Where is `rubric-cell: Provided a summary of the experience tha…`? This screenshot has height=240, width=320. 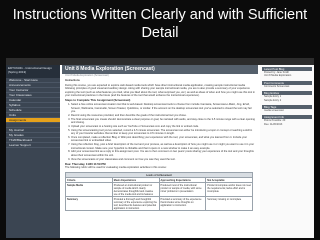
rubric-cell: Provided a summary of the experience tha… is located at coordinates (182, 204).